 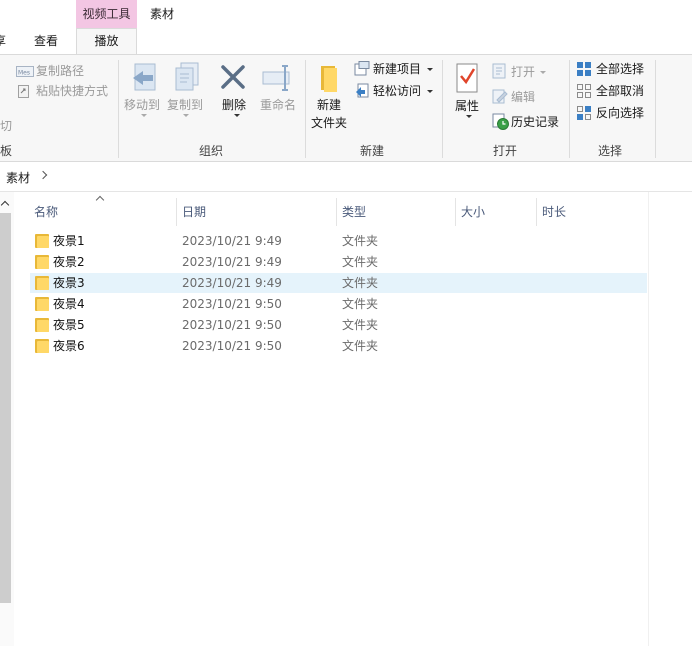 I want to click on move-to-button: 移动到, so click(x=143, y=90).